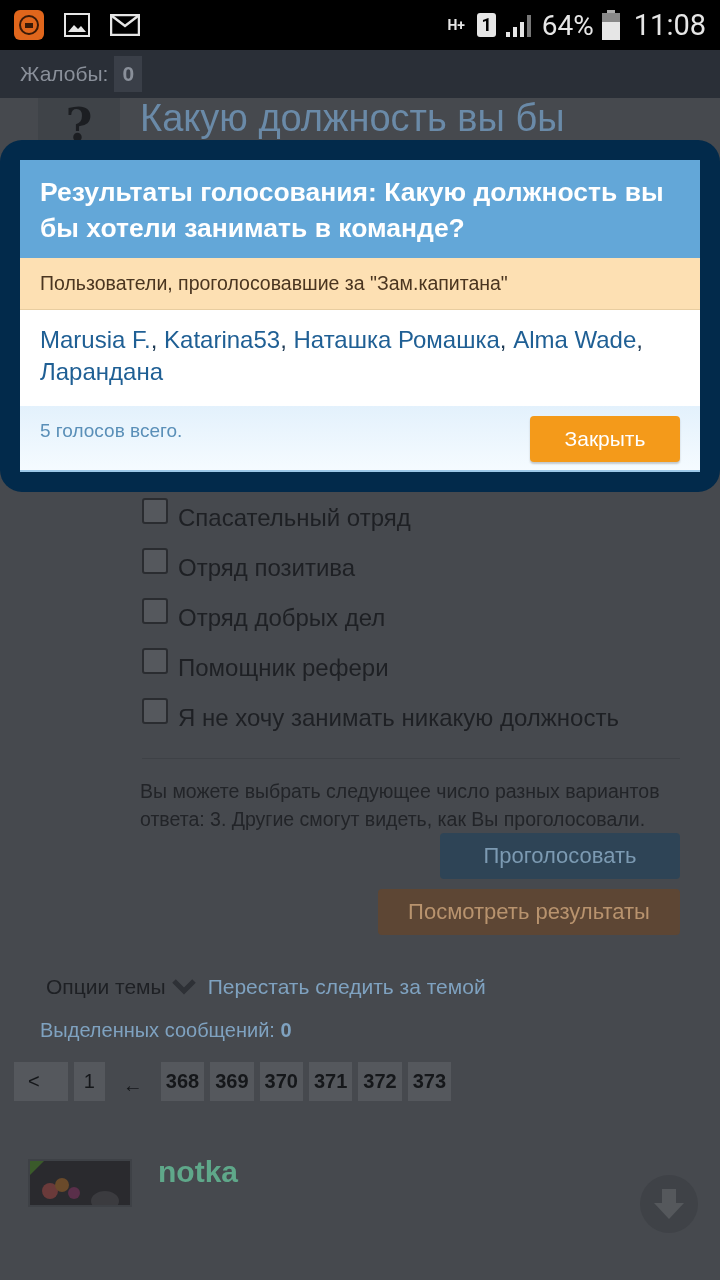 This screenshot has height=1280, width=720. What do you see at coordinates (198, 1172) in the screenshot?
I see `post-author: notka` at bounding box center [198, 1172].